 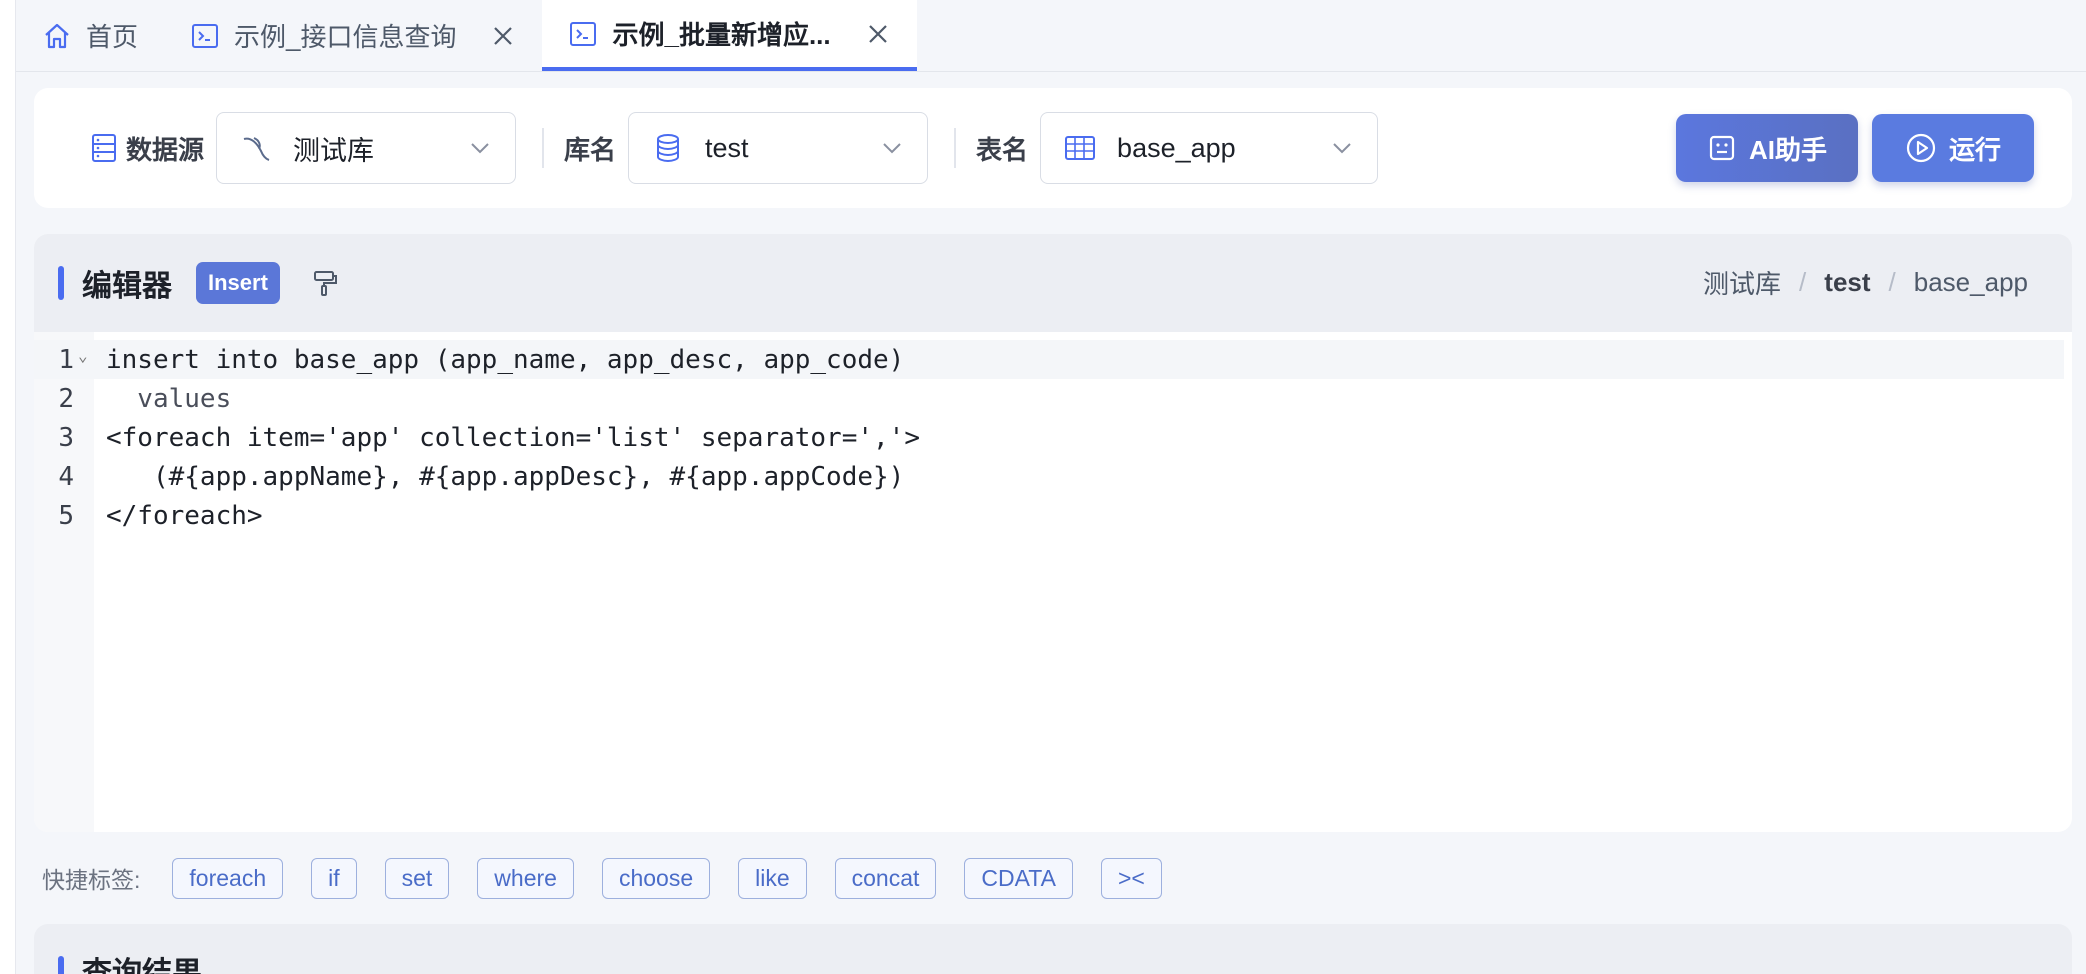 I want to click on statement-type-badge: Insert, so click(x=238, y=283).